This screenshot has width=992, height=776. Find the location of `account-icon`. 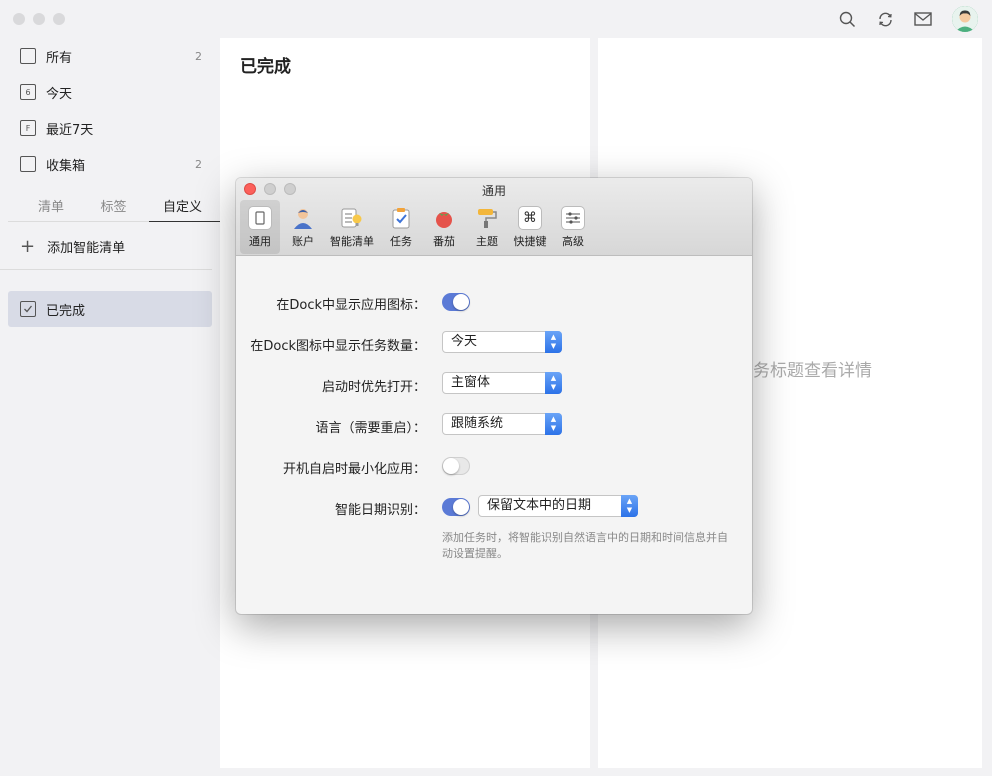

account-icon is located at coordinates (303, 218).